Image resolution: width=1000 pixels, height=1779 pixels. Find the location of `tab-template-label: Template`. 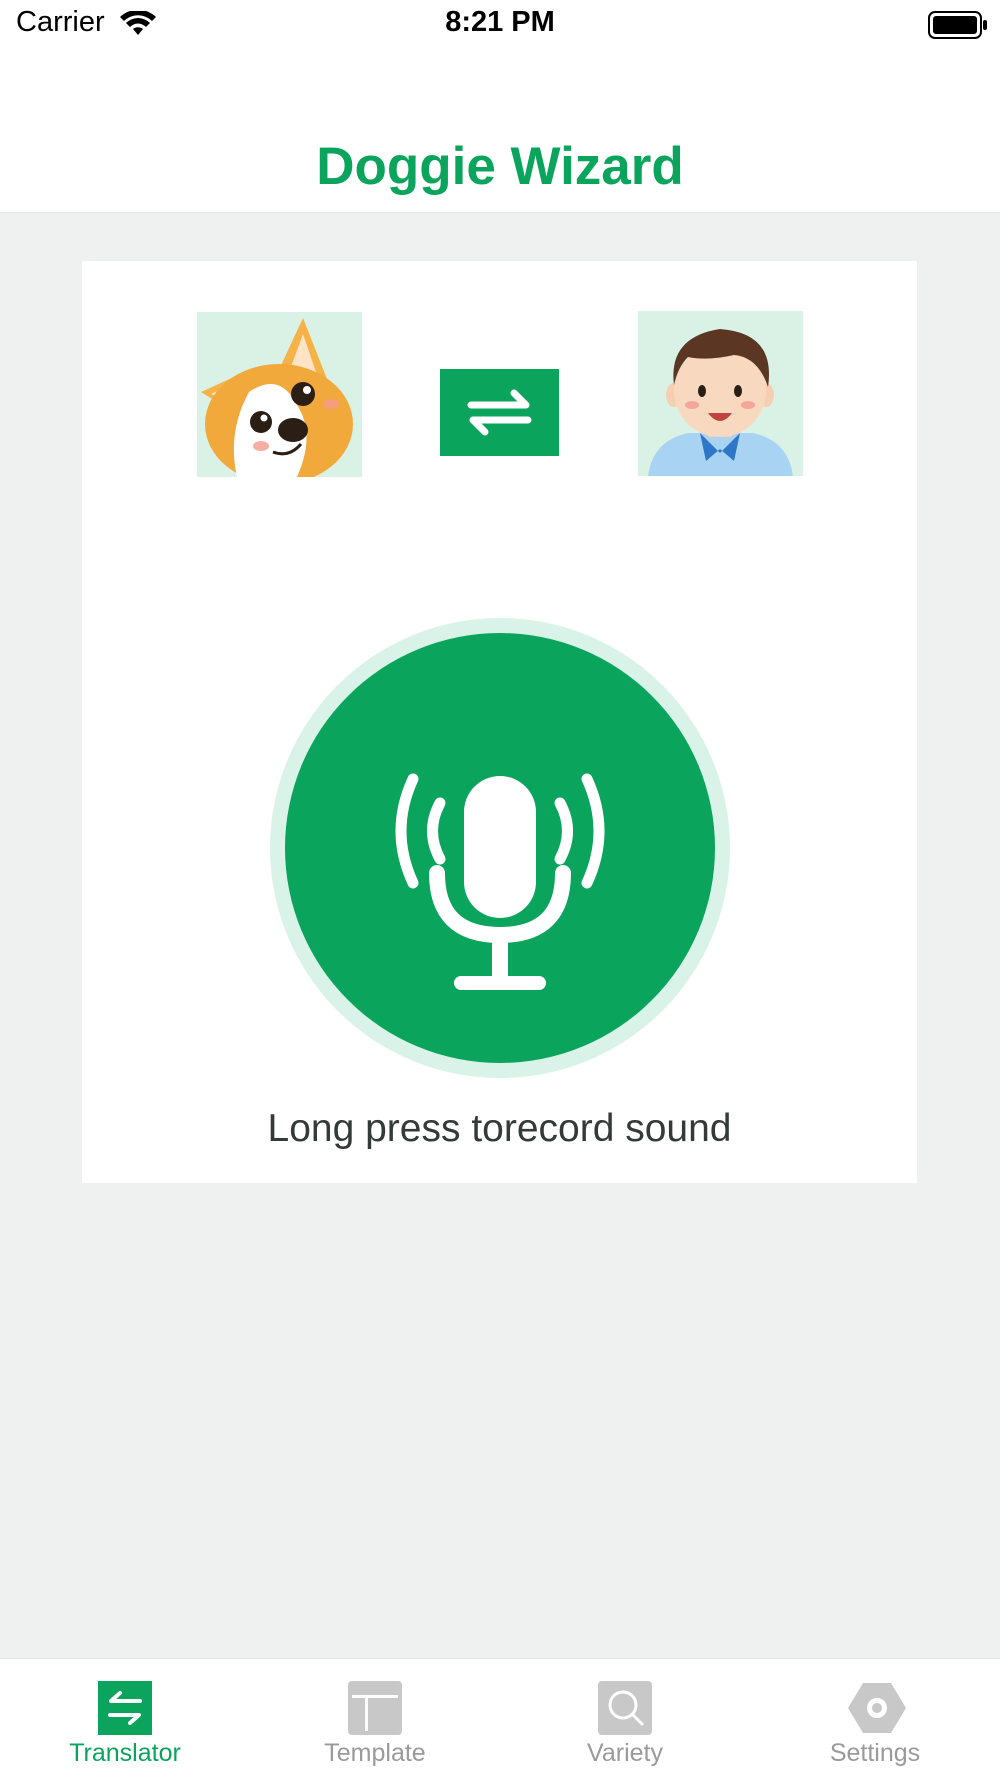

tab-template-label: Template is located at coordinates (375, 1753).